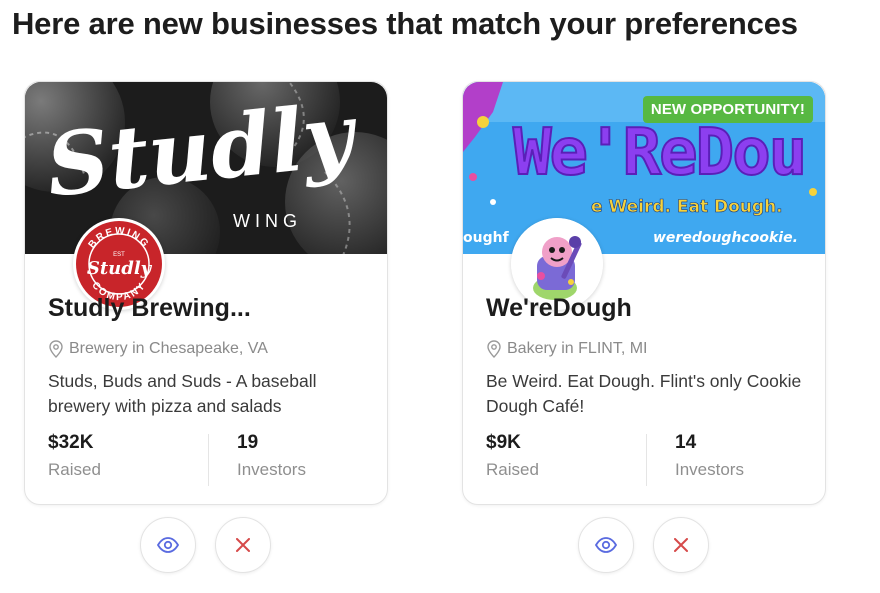  What do you see at coordinates (686, 442) in the screenshot?
I see `investors-value: 14` at bounding box center [686, 442].